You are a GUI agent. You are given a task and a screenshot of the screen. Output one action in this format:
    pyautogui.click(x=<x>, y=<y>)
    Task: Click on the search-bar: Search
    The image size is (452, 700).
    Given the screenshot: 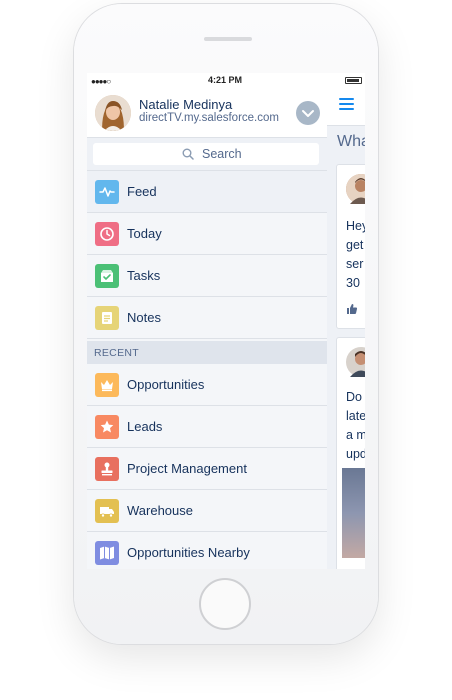 What is the action you would take?
    pyautogui.click(x=207, y=154)
    